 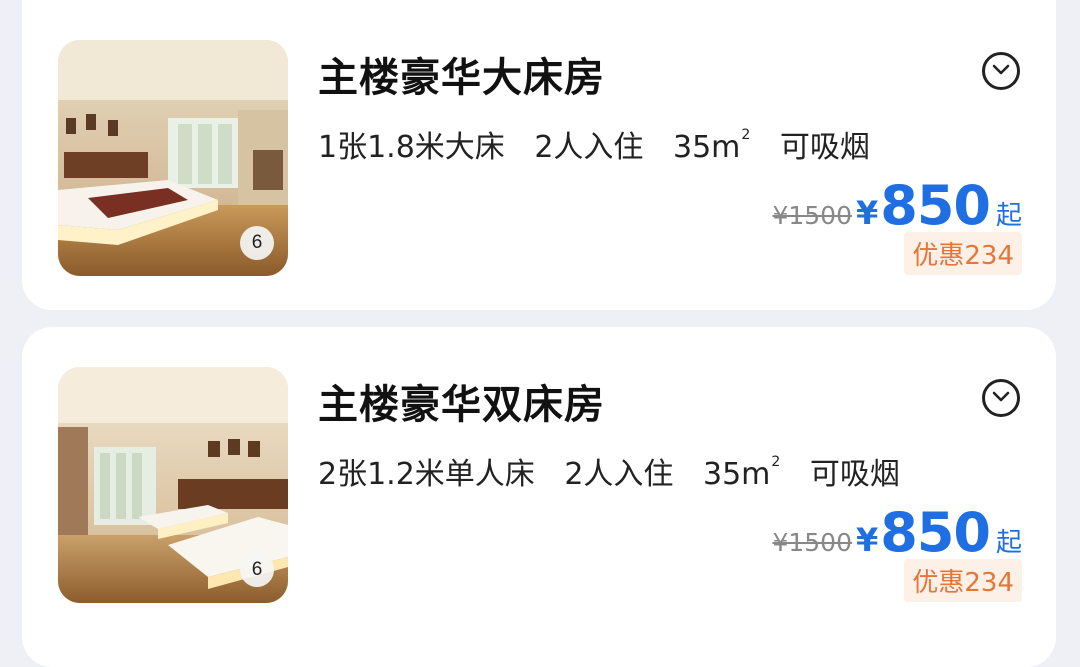 I want to click on room-title: 主楼豪华双床房, so click(x=461, y=405).